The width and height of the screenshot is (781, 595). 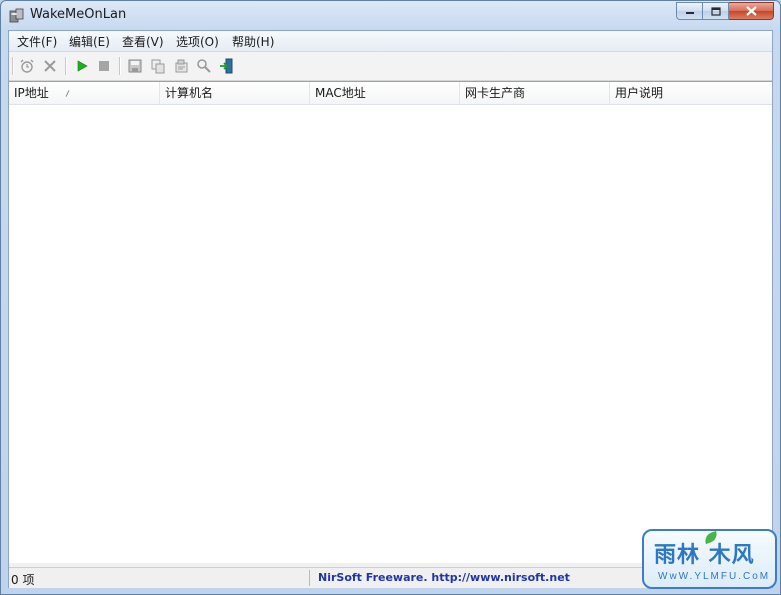 I want to click on nirsoft-link: NirSoft Freeware. http://www.nirsoft.net, so click(x=444, y=577).